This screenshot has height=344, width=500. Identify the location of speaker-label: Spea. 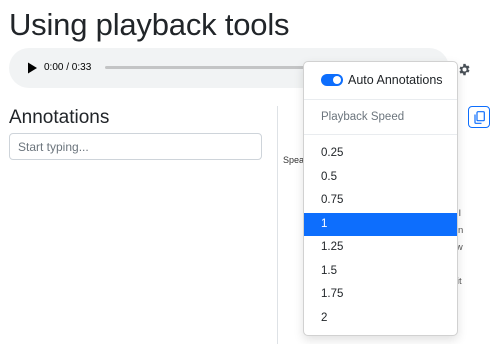
(294, 160).